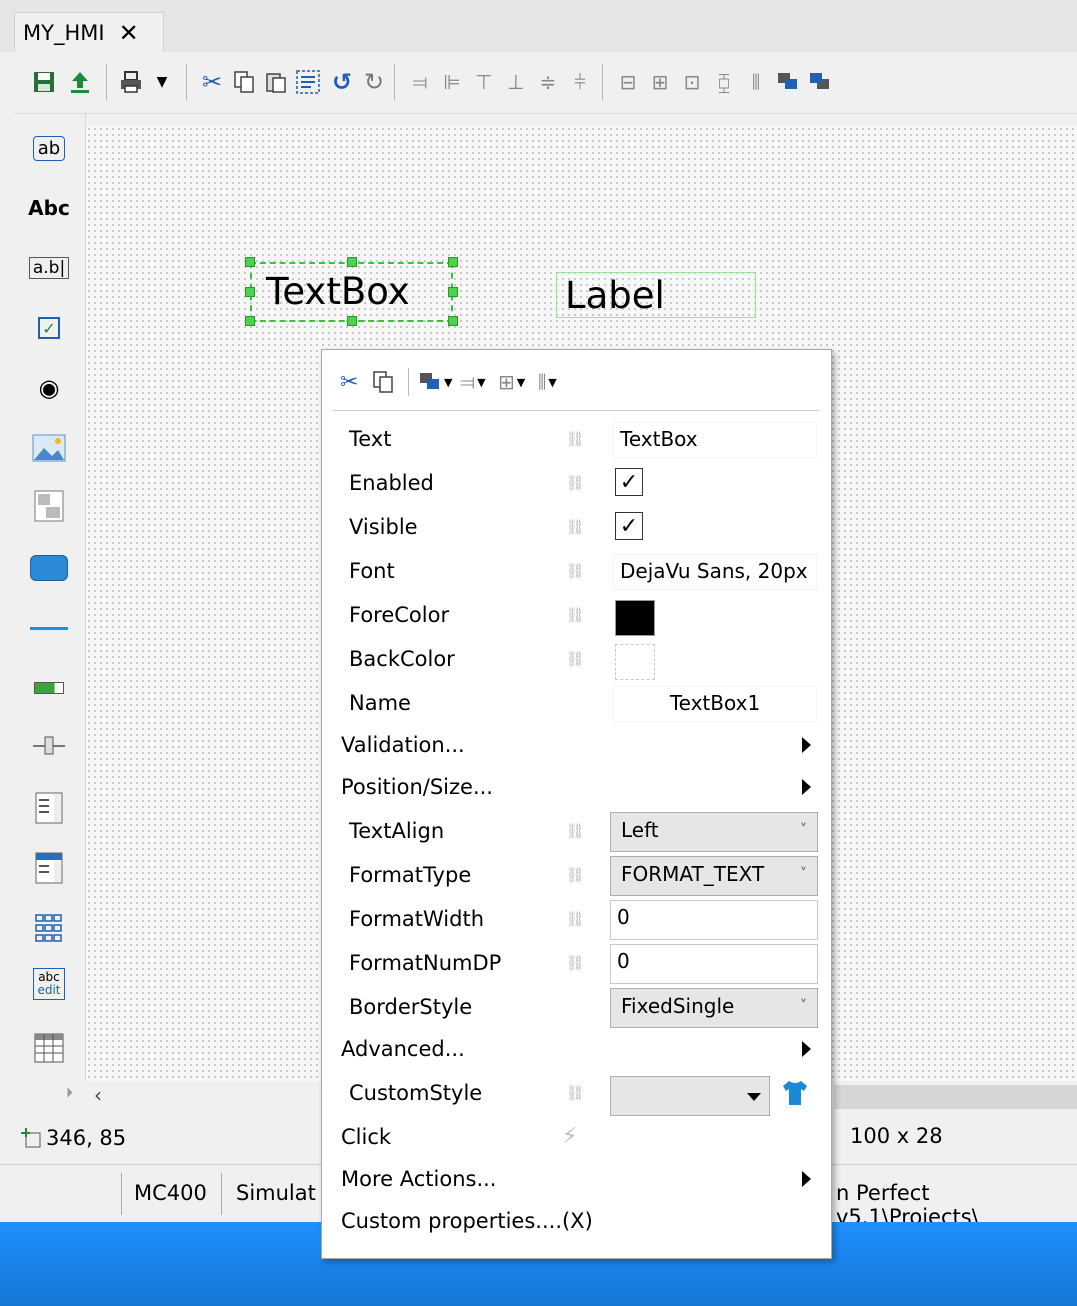  Describe the element at coordinates (803, 830) in the screenshot. I see `chevron-down-icon: ˅` at that location.